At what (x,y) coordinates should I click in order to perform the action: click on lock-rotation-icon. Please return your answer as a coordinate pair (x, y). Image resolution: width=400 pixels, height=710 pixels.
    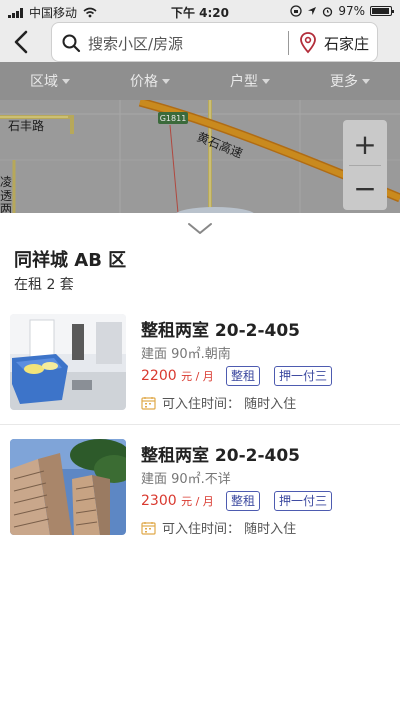
    Looking at the image, I should click on (296, 11).